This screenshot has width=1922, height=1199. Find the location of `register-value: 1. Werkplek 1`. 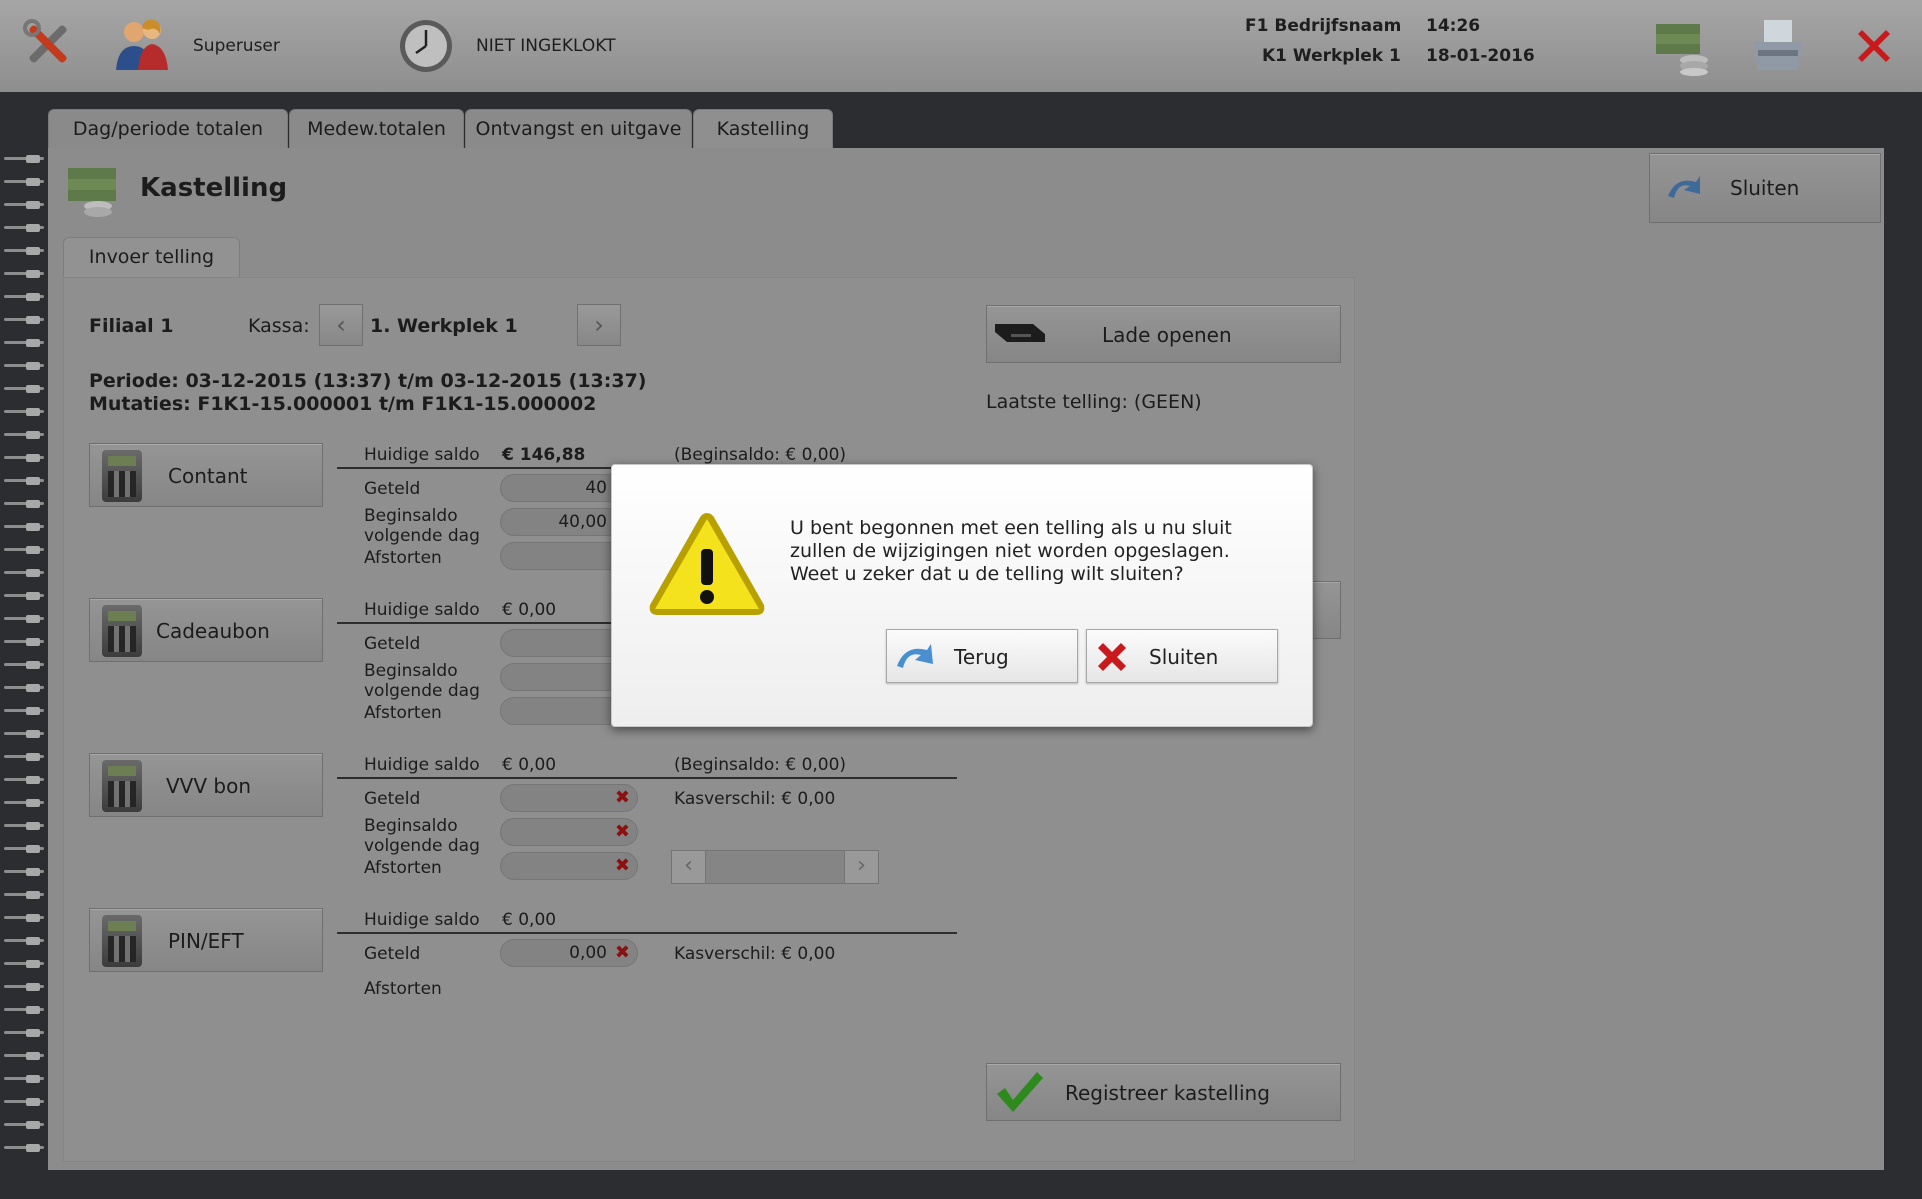

register-value: 1. Werkplek 1 is located at coordinates (444, 326).